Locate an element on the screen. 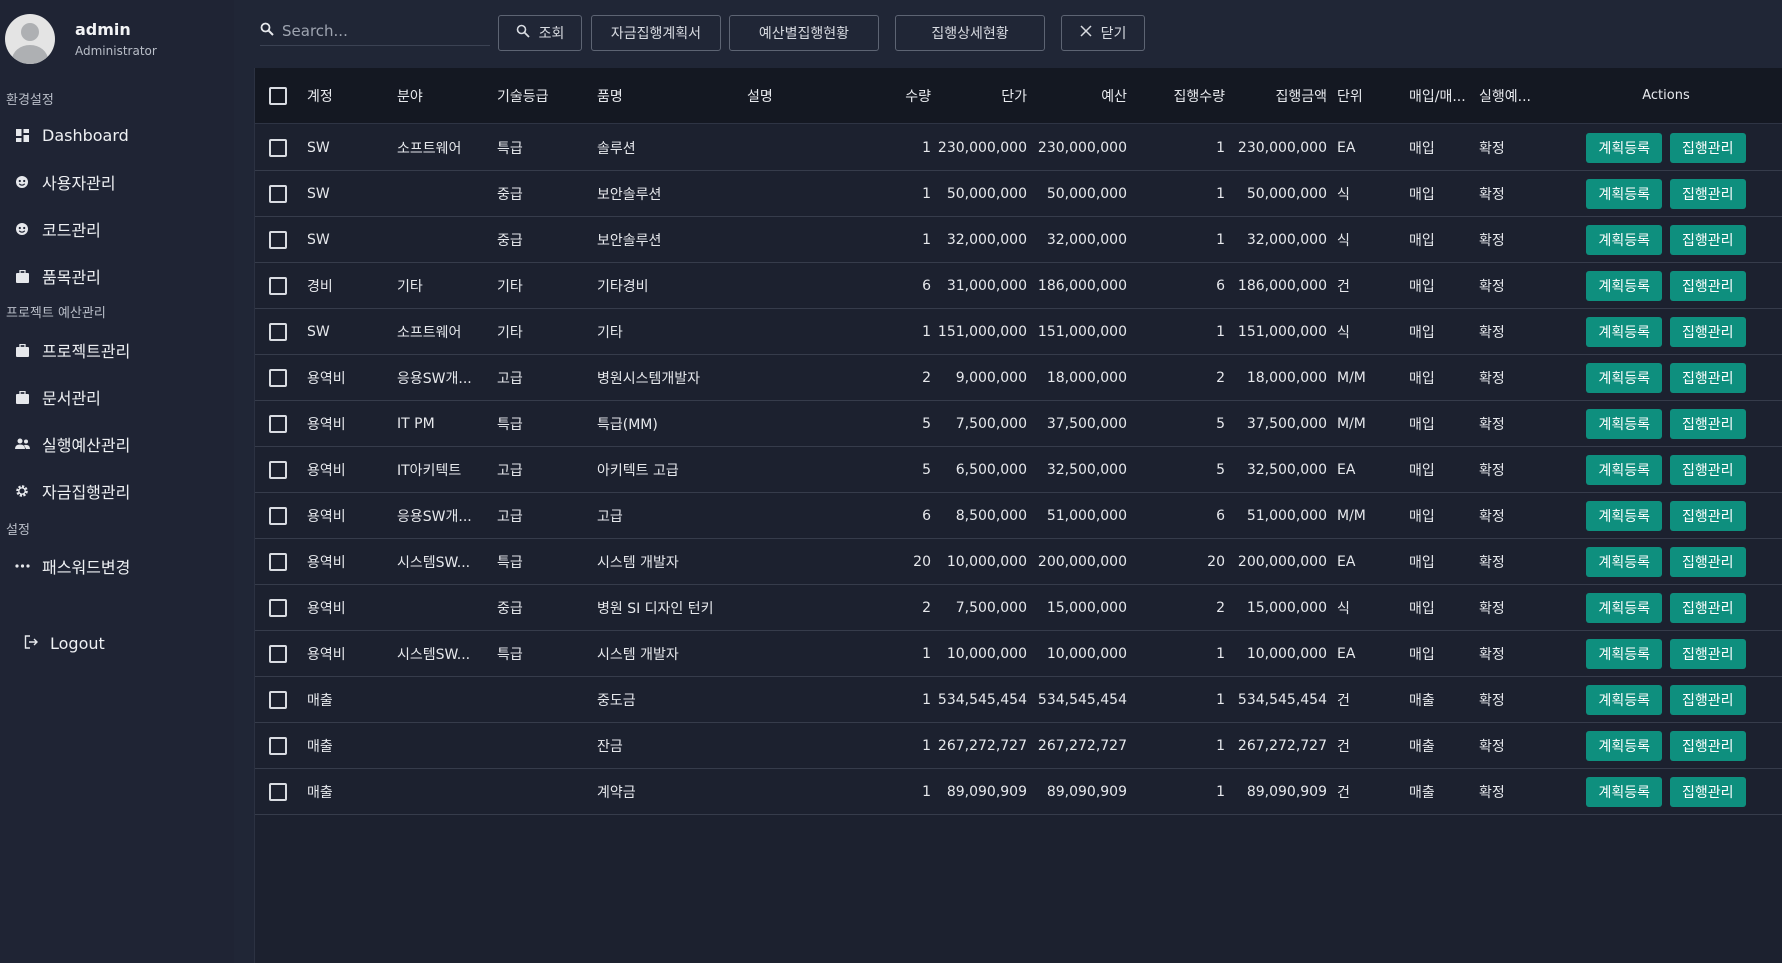 The image size is (1782, 963). sidebar-item-execution-budget: 실행예산관리 is located at coordinates (119, 444).